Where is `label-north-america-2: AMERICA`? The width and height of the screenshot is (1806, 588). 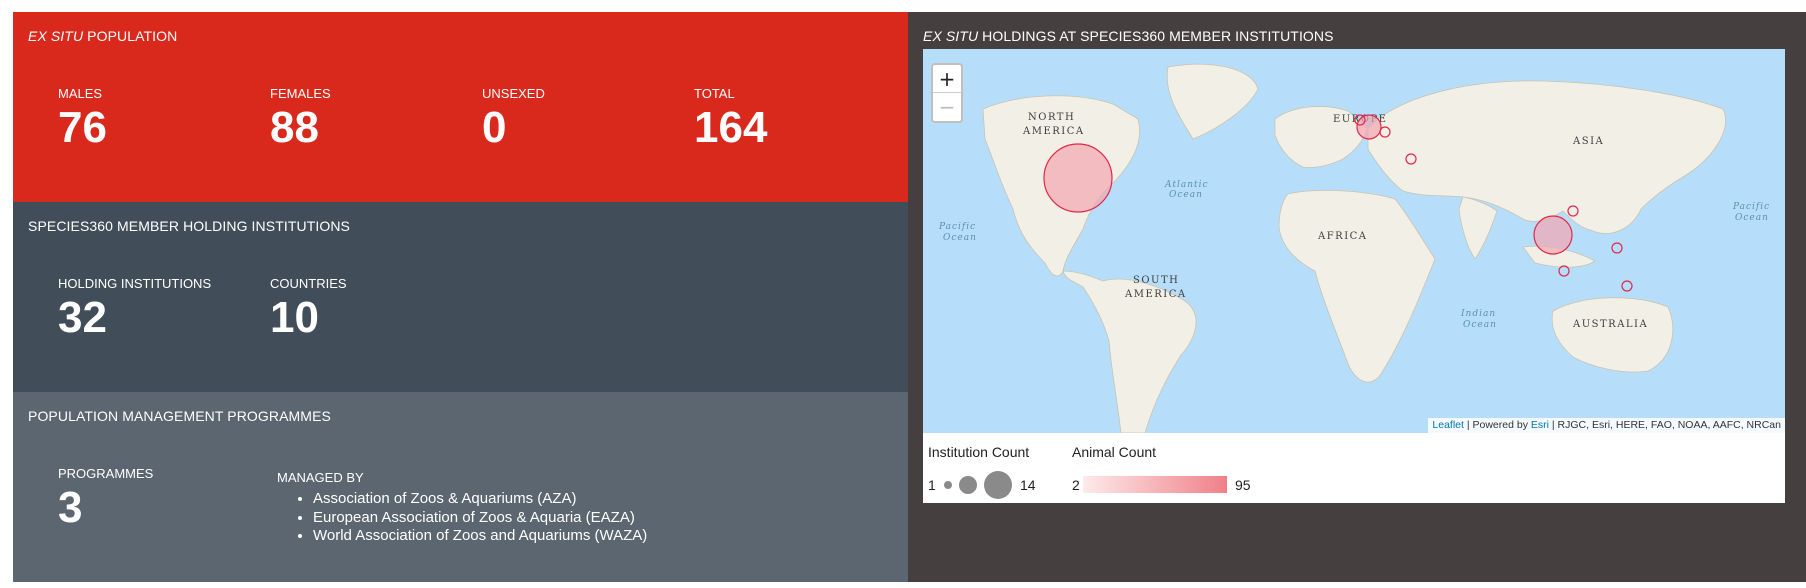
label-north-america-2: AMERICA is located at coordinates (1053, 131).